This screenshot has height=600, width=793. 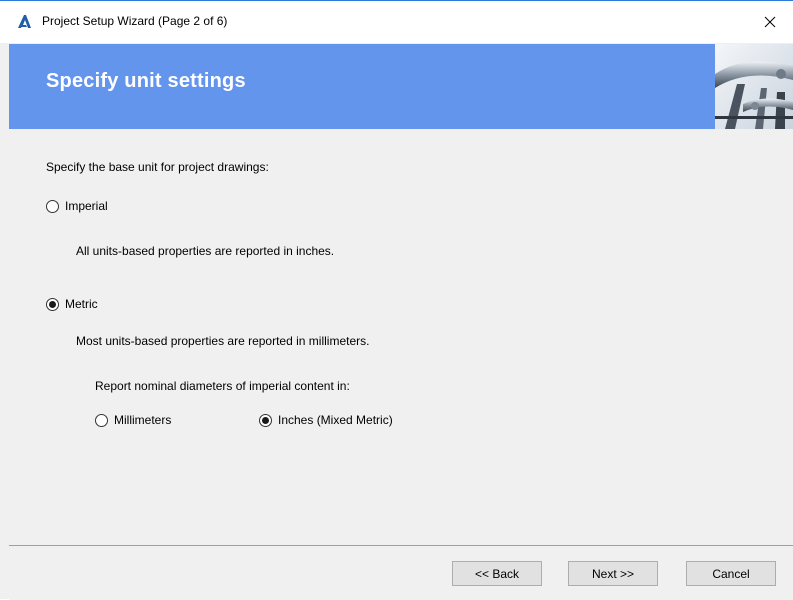 What do you see at coordinates (754, 86) in the screenshot?
I see `pipes-image` at bounding box center [754, 86].